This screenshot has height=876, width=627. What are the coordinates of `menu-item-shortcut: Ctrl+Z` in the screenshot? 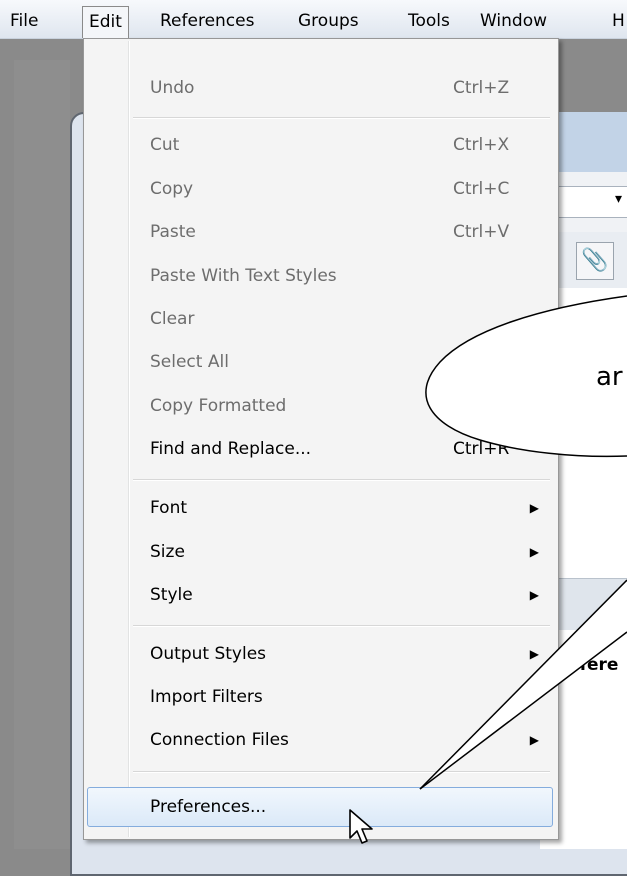 It's located at (481, 88).